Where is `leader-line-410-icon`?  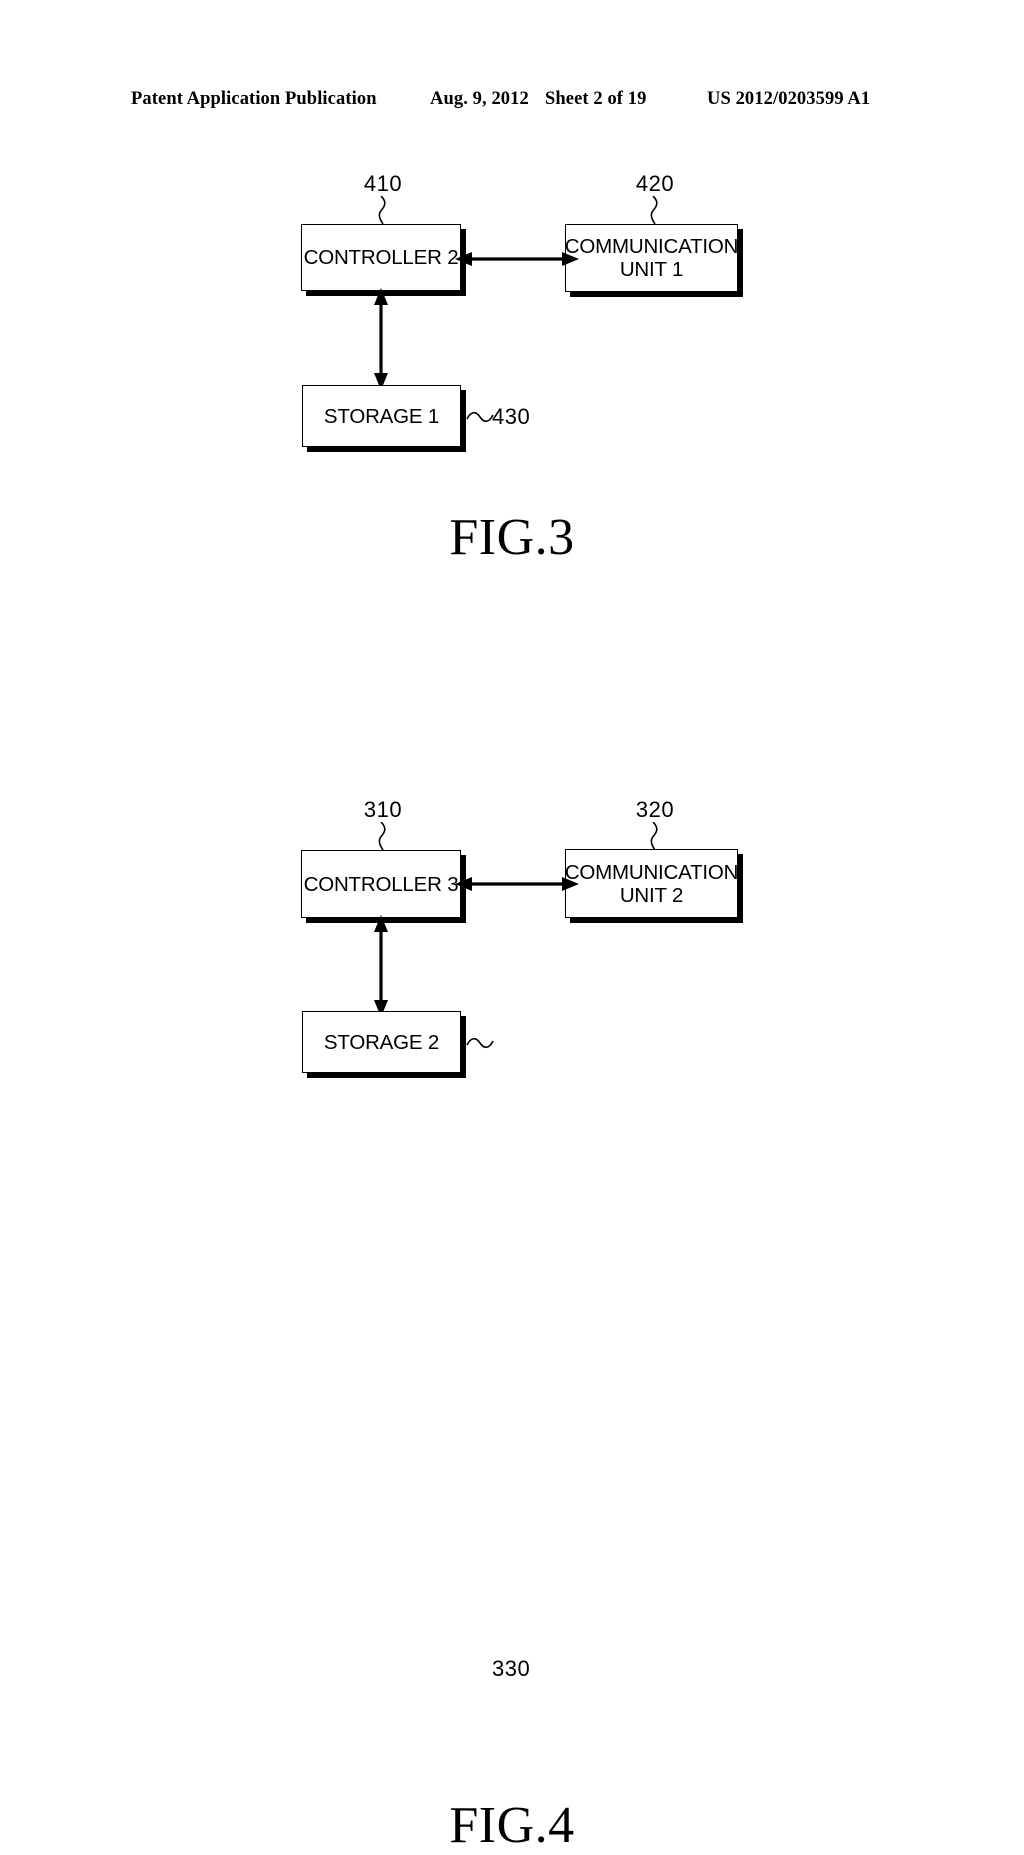
leader-line-410-icon is located at coordinates (382, 210).